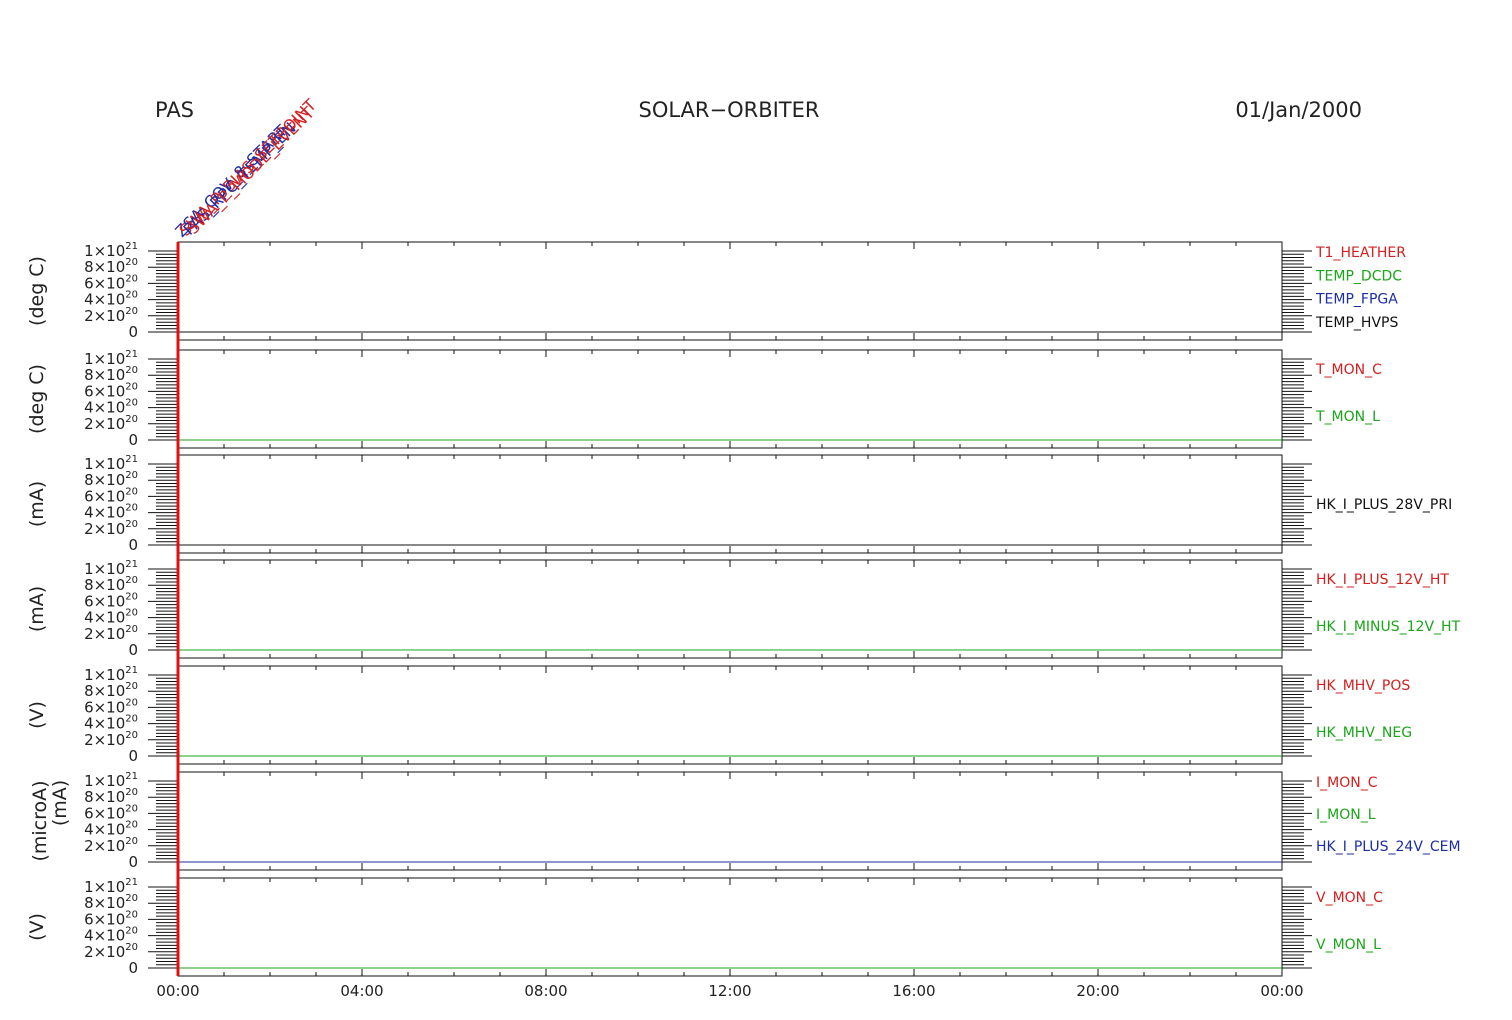 Image resolution: width=1512 pixels, height=1020 pixels. Describe the element at coordinates (1356, 300) in the screenshot. I see `legend-temp_fpga: TEMP_FPGA` at that location.